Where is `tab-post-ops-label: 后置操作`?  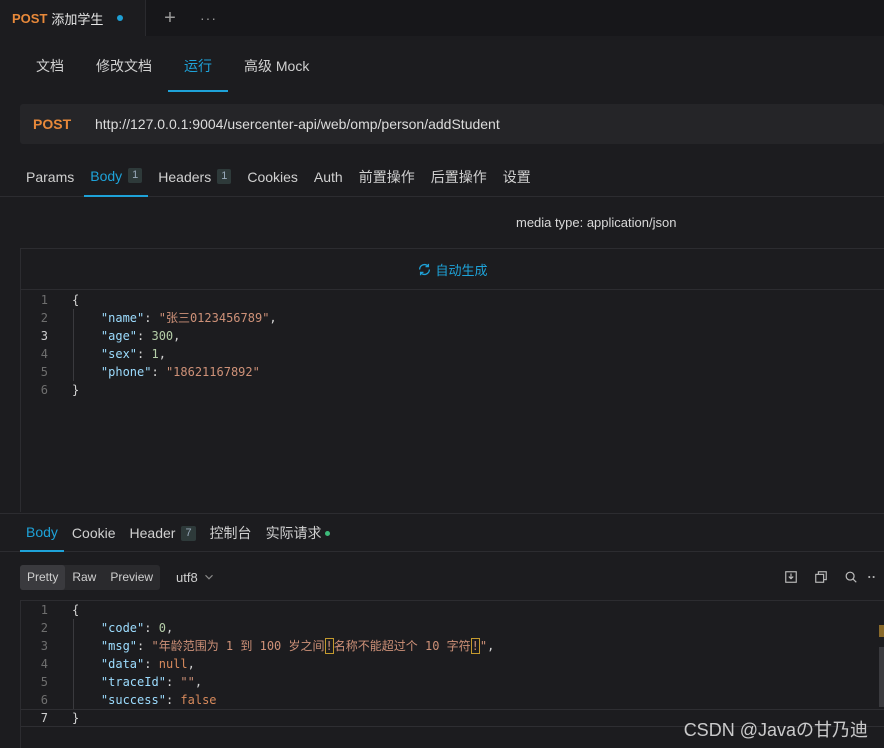 tab-post-ops-label: 后置操作 is located at coordinates (458, 176).